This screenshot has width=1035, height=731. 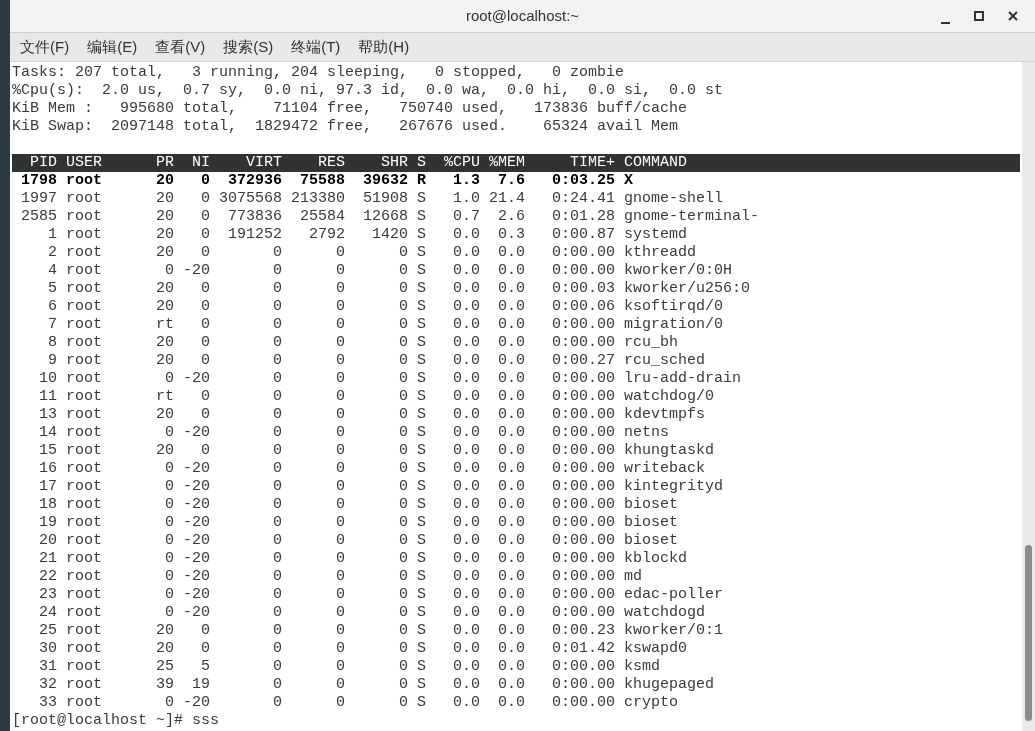 I want to click on menu-item: 终端(T), so click(x=316, y=47).